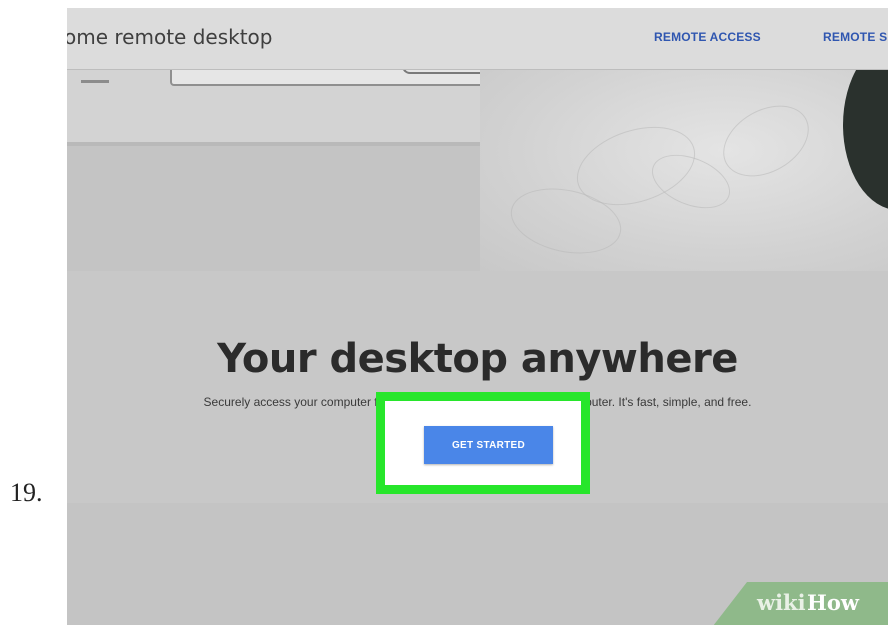  Describe the element at coordinates (707, 37) in the screenshot. I see `nav-remote-access: REMOTE ACCESS` at that location.